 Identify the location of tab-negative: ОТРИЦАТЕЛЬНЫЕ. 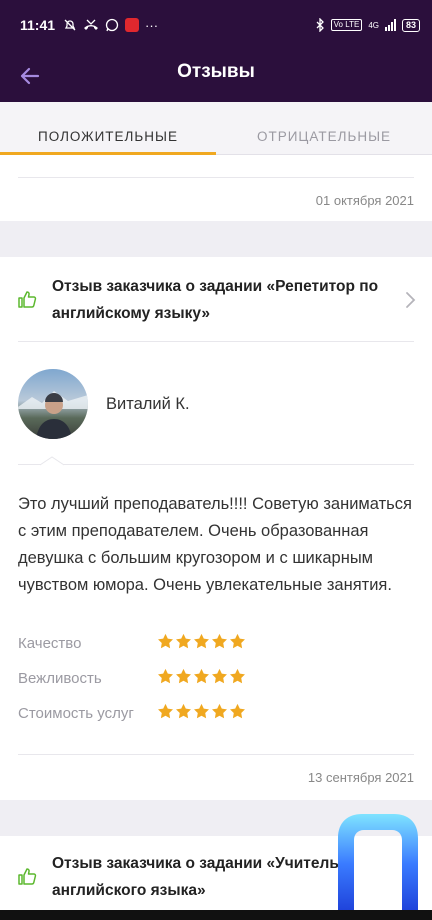
(324, 128).